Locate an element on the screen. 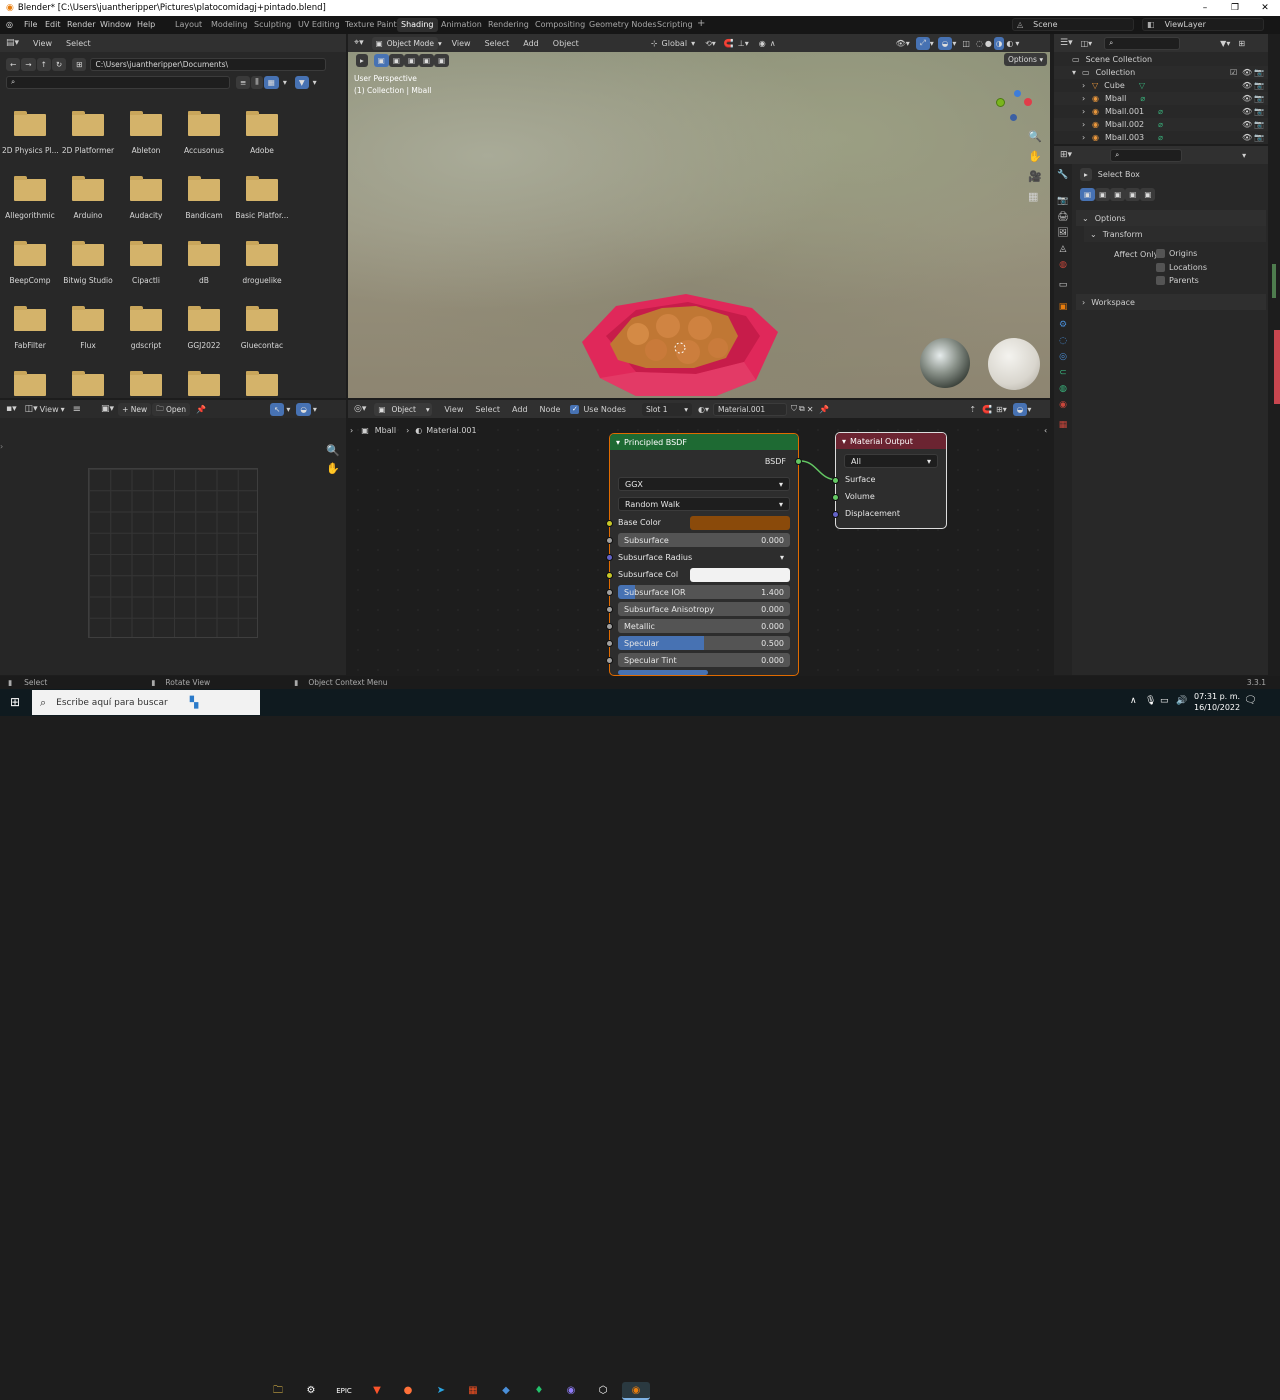  folder-item: BeepComp is located at coordinates (30, 263).